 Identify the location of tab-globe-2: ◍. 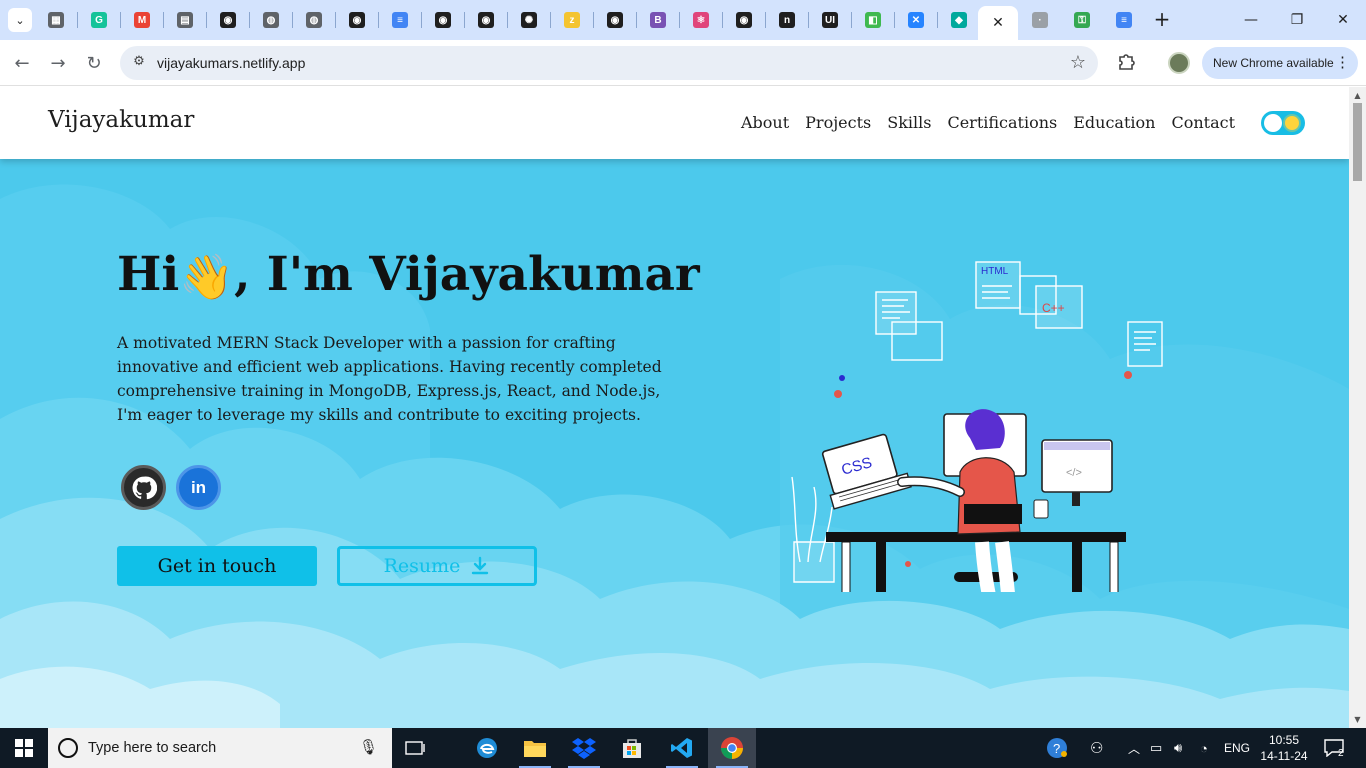
(314, 20).